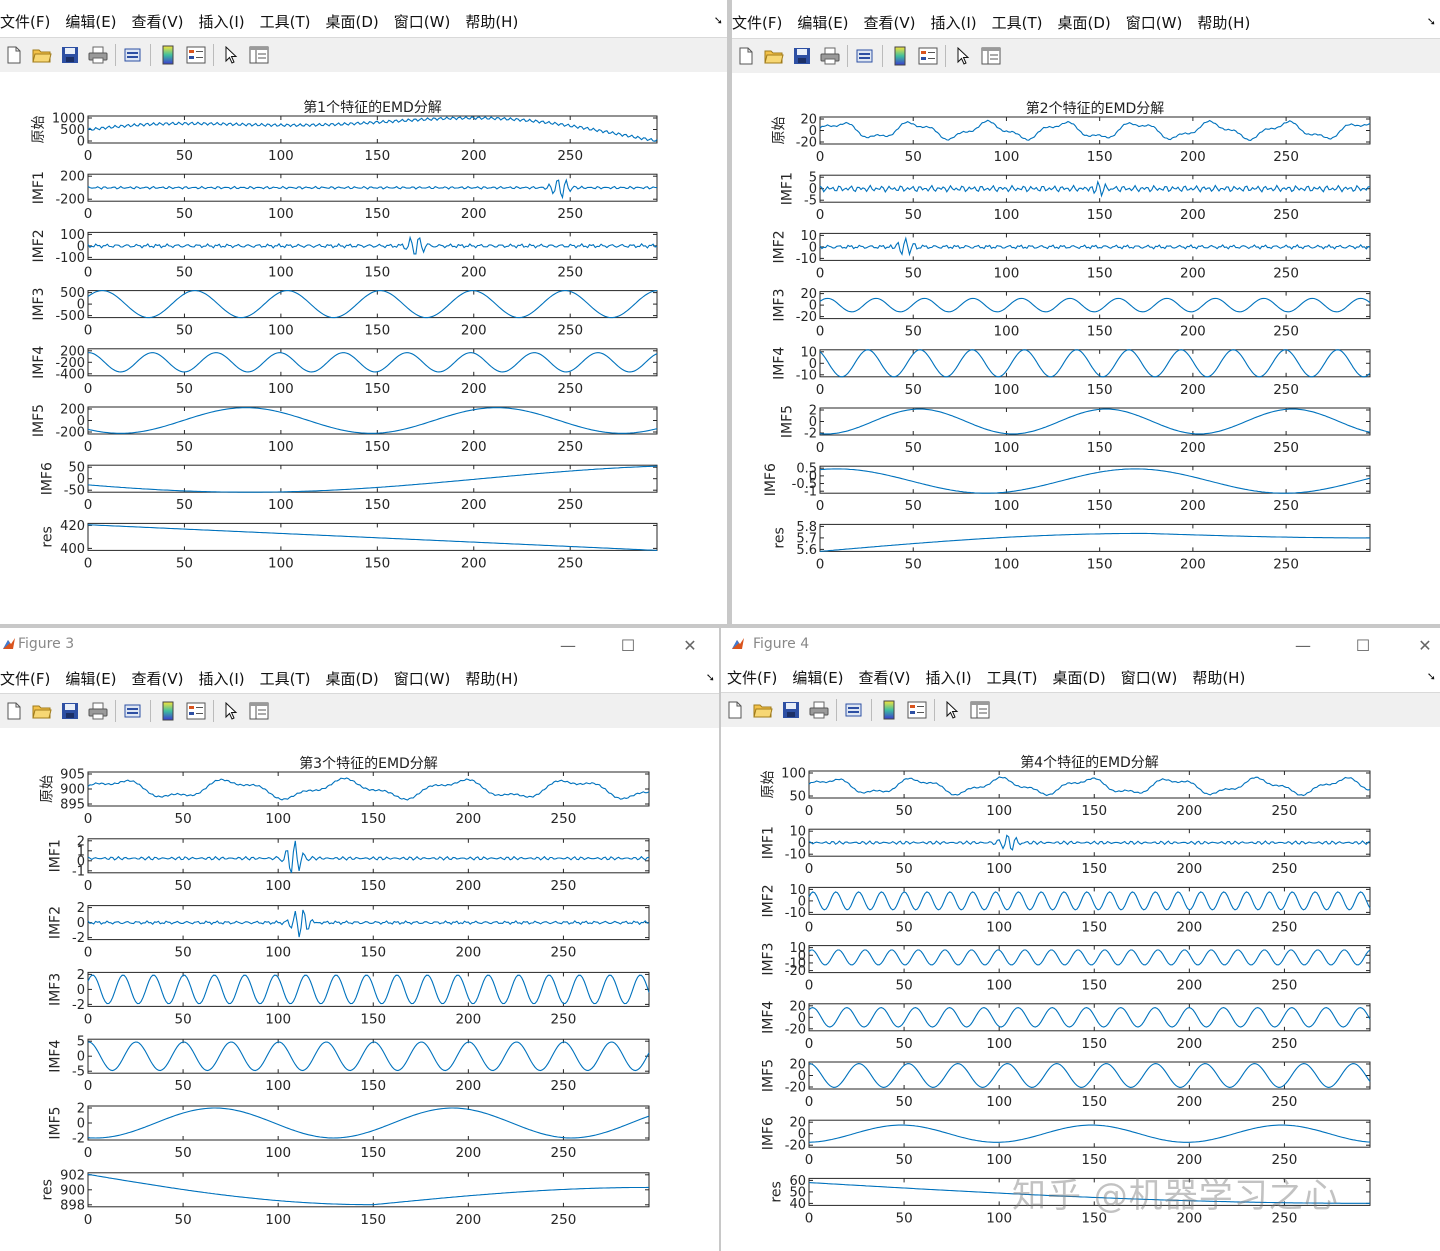 The height and width of the screenshot is (1251, 1440). I want to click on x-tick-label: 150, so click(1094, 811).